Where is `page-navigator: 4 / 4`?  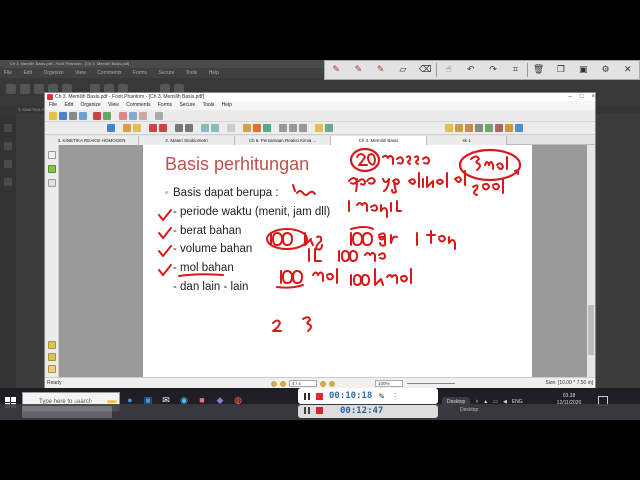
page-navigator: 4 / 4 is located at coordinates (303, 383).